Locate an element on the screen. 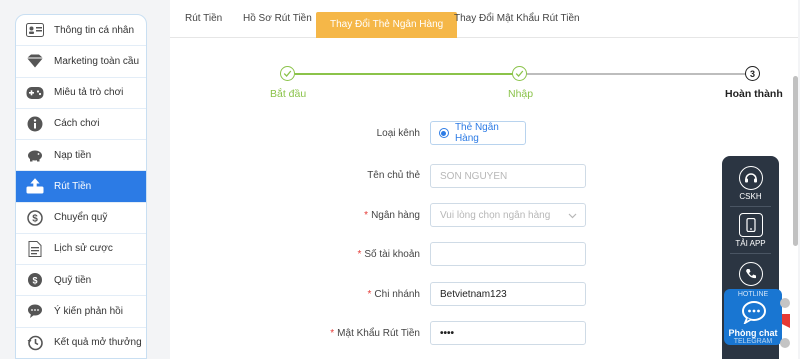  sidebar-item-label: Ý kiến phản hồi is located at coordinates (88, 311).